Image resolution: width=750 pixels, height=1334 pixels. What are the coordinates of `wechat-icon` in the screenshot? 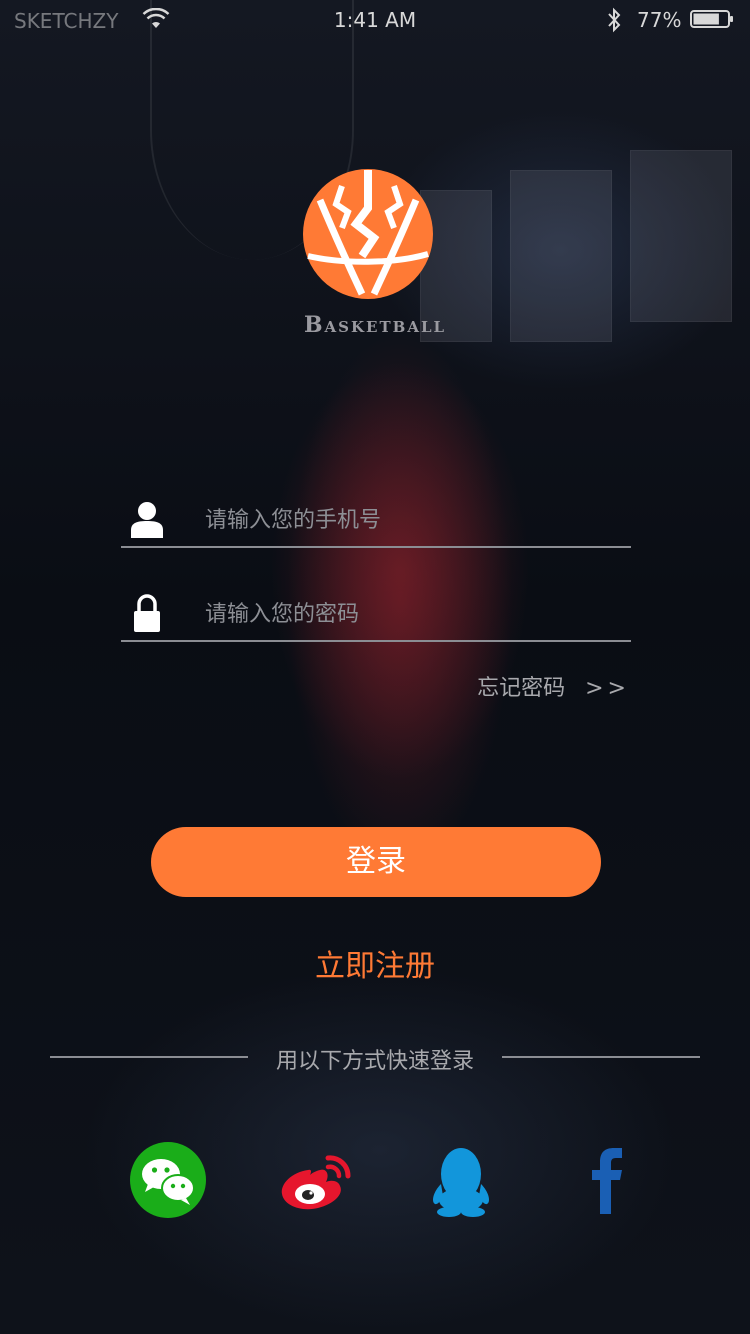 It's located at (168, 1180).